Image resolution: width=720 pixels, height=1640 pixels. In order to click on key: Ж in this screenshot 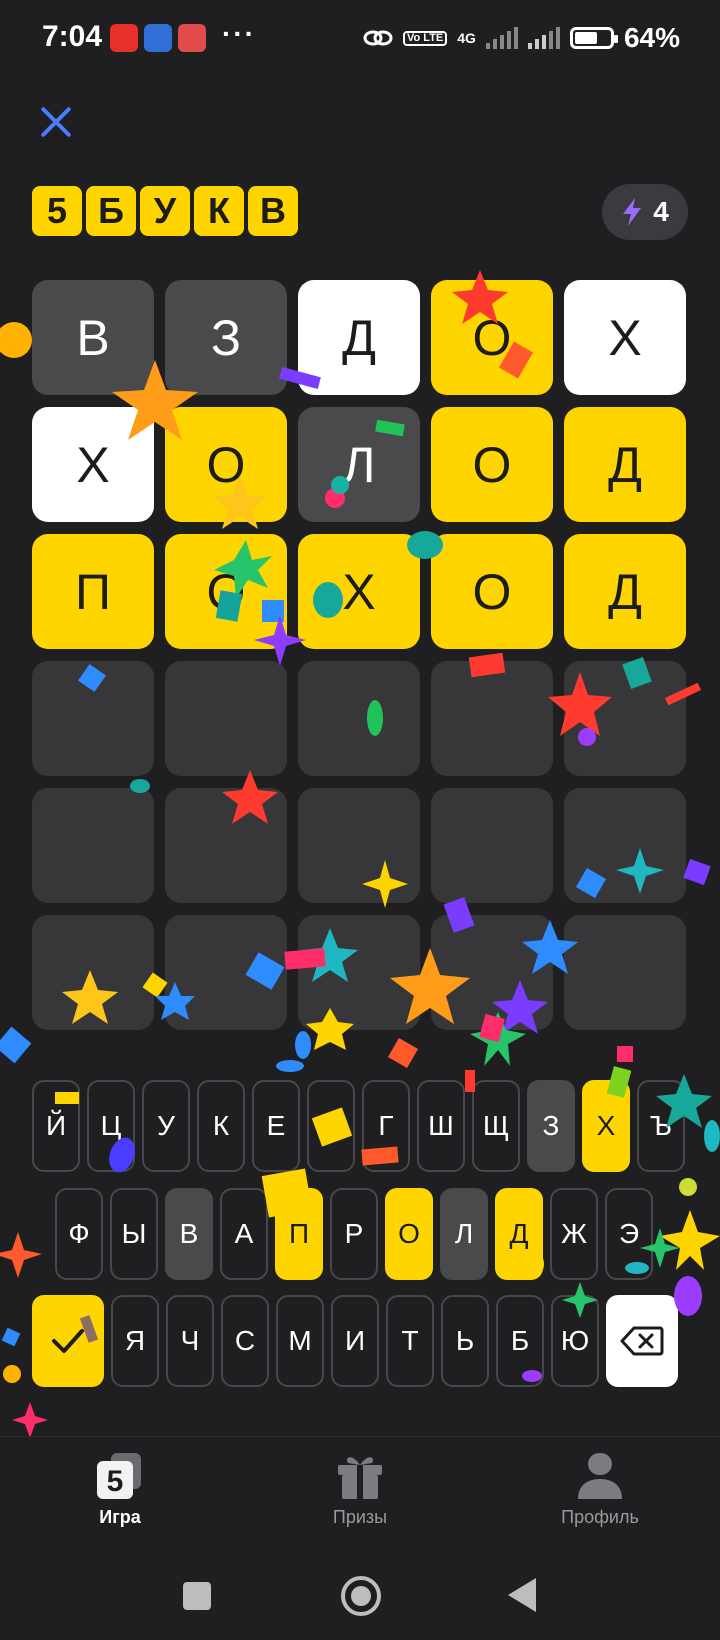, I will do `click(574, 1234)`.